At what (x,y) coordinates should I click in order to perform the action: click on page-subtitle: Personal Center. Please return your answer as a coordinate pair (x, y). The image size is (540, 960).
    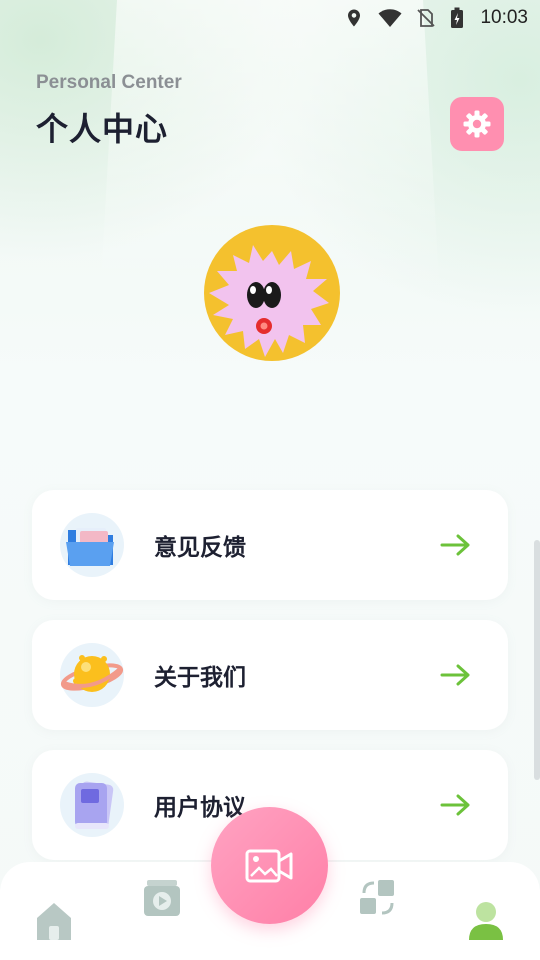
    Looking at the image, I should click on (109, 82).